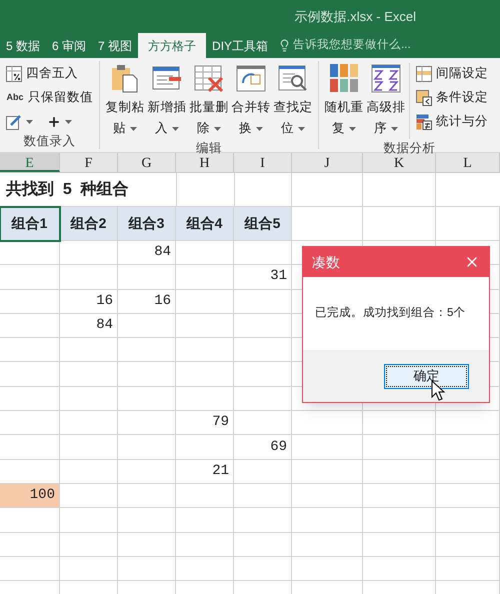 This screenshot has height=594, width=500. Describe the element at coordinates (263, 224) in the screenshot. I see `table-cell: 组合5` at that location.